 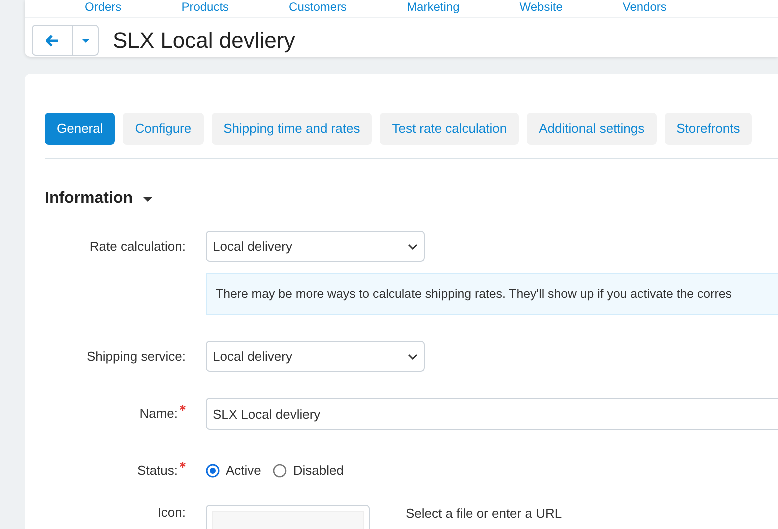 What do you see at coordinates (433, 7) in the screenshot?
I see `nav-link: Marketing` at bounding box center [433, 7].